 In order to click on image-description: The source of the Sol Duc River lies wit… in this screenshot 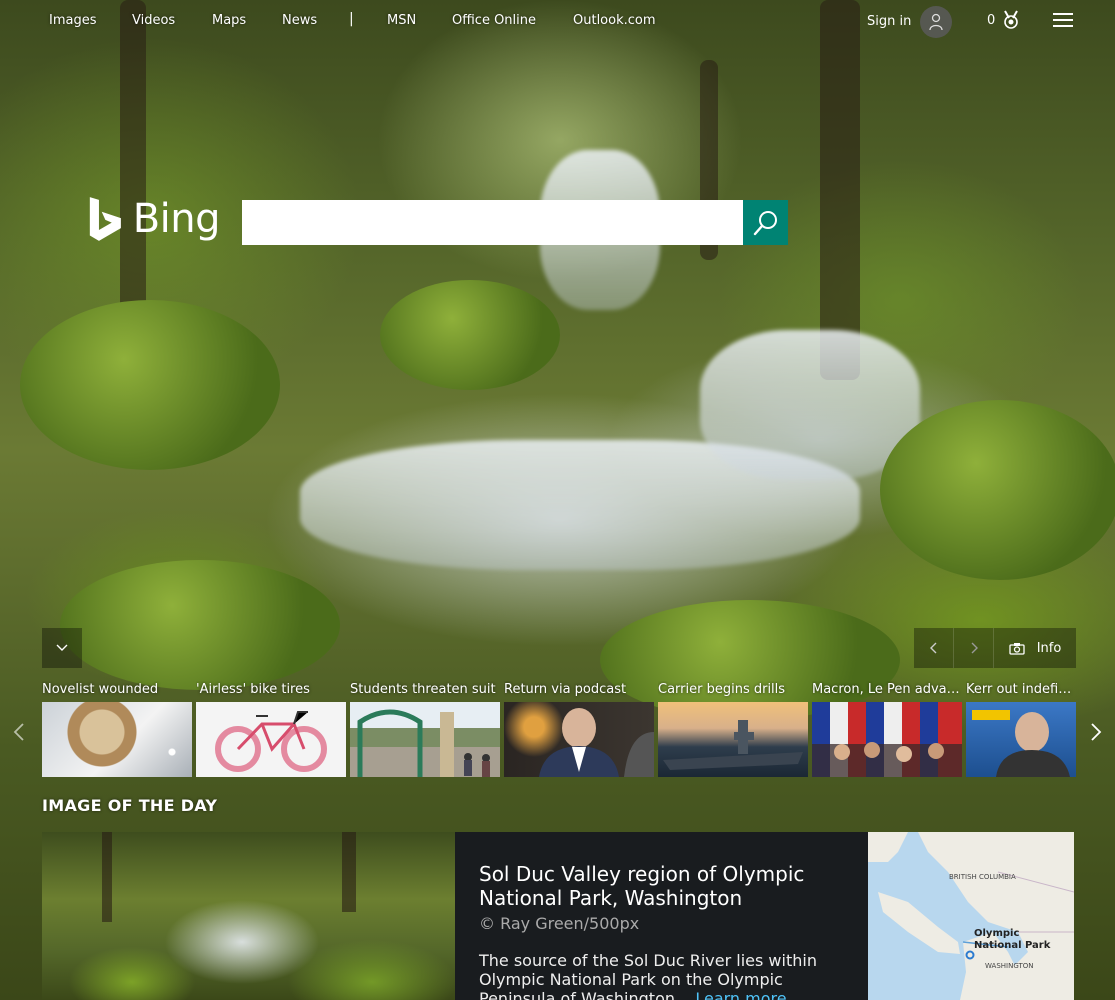, I will do `click(669, 975)`.